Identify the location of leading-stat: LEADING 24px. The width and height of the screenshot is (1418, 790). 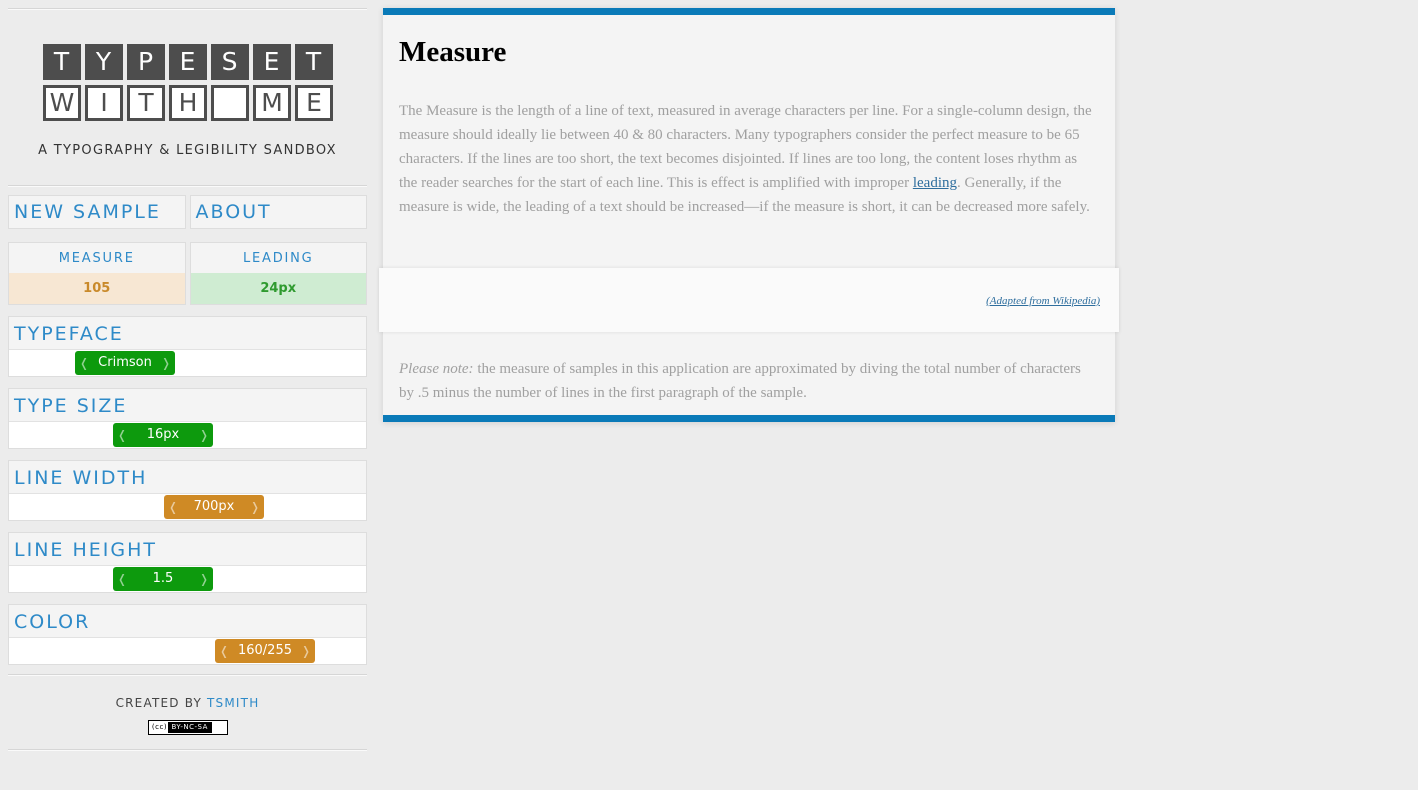
(278, 273).